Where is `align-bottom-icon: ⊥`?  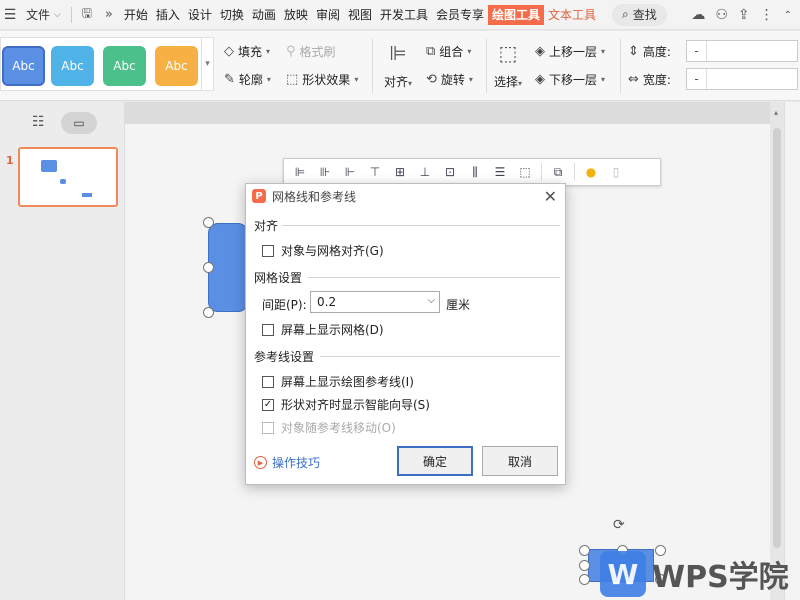
align-bottom-icon: ⊥ is located at coordinates (425, 172).